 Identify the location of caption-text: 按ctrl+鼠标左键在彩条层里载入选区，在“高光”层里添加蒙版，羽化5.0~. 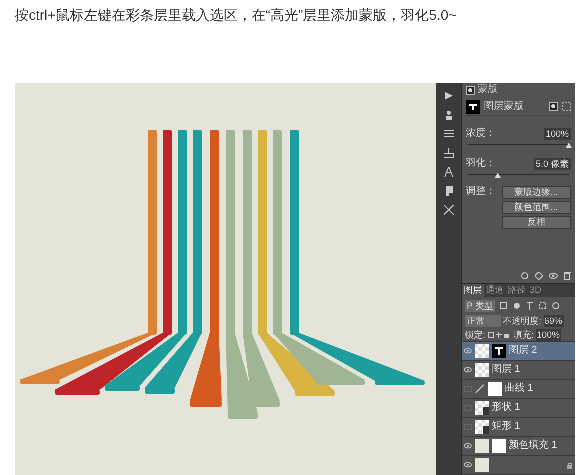
(236, 15).